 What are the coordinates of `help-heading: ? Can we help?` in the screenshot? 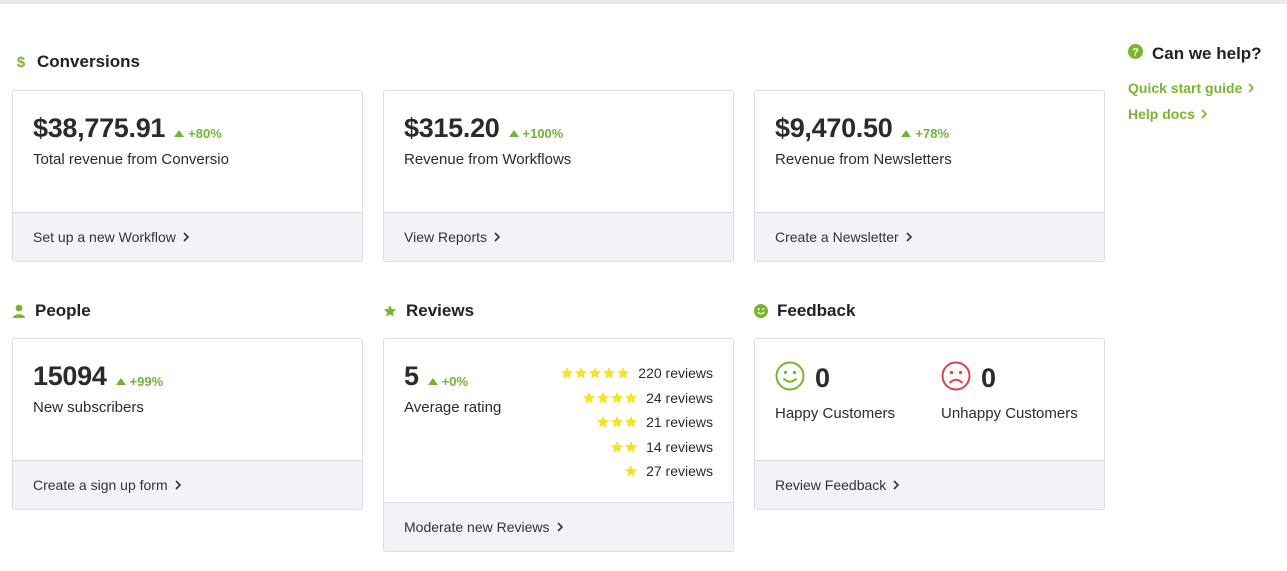 It's located at (1195, 54).